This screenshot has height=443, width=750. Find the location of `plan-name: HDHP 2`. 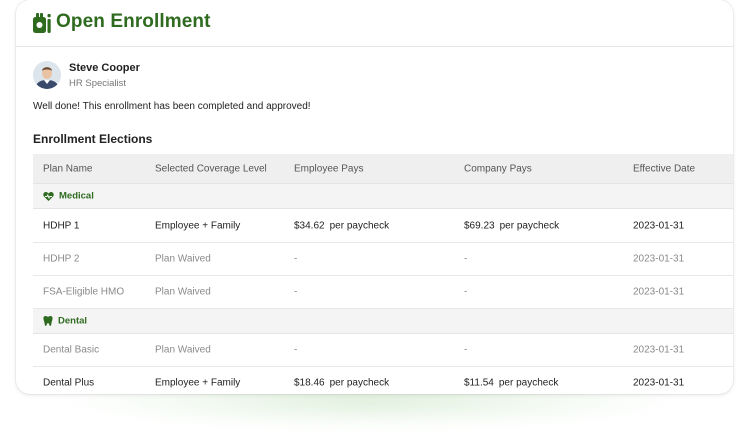

plan-name: HDHP 2 is located at coordinates (61, 259).